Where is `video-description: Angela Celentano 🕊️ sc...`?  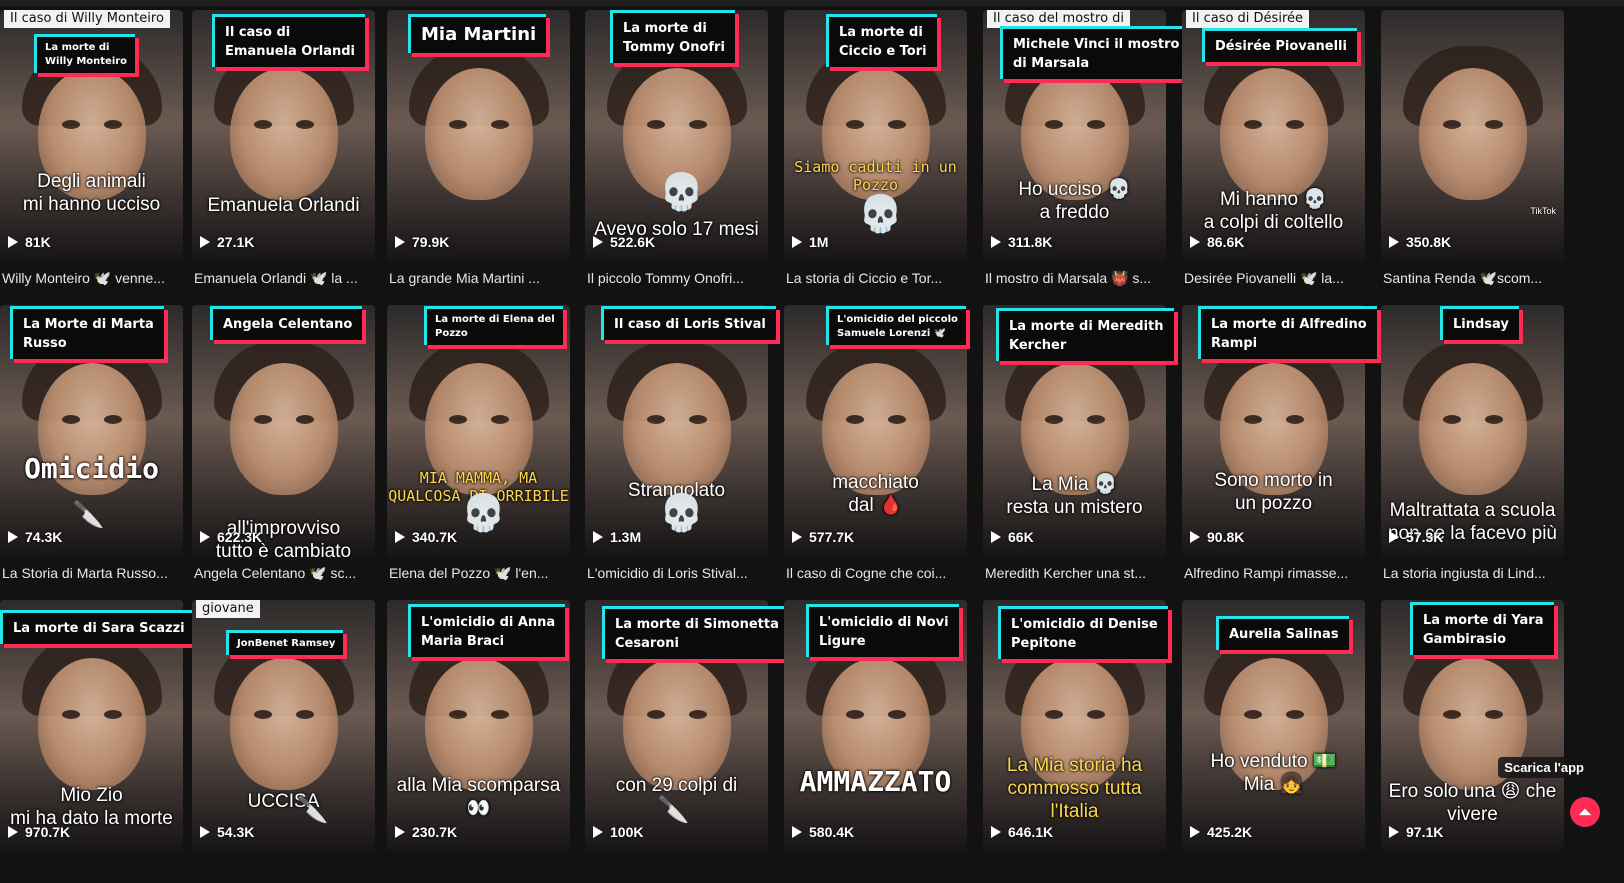 video-description: Angela Celentano 🕊️ sc... is located at coordinates (284, 573).